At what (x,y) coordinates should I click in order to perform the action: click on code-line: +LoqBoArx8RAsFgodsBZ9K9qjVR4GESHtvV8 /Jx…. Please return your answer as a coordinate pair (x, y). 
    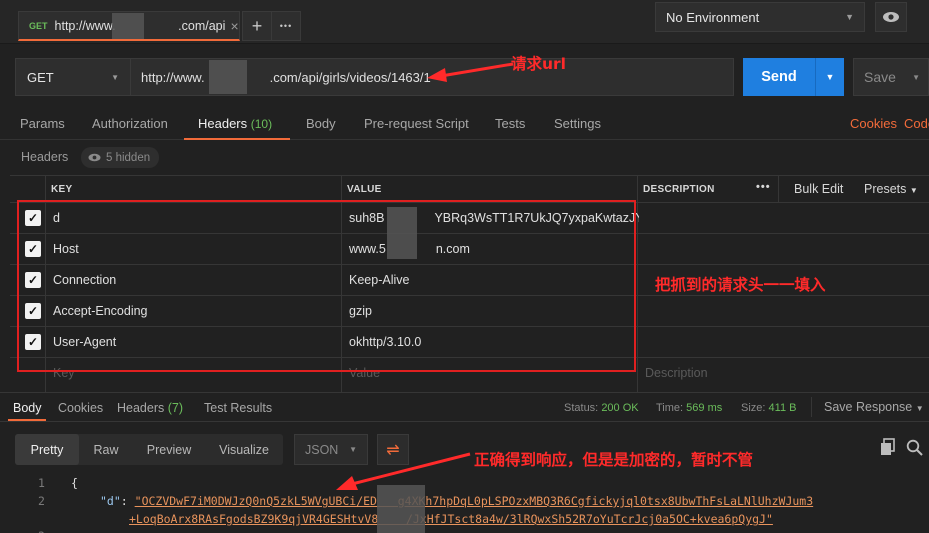
    Looking at the image, I should click on (451, 519).